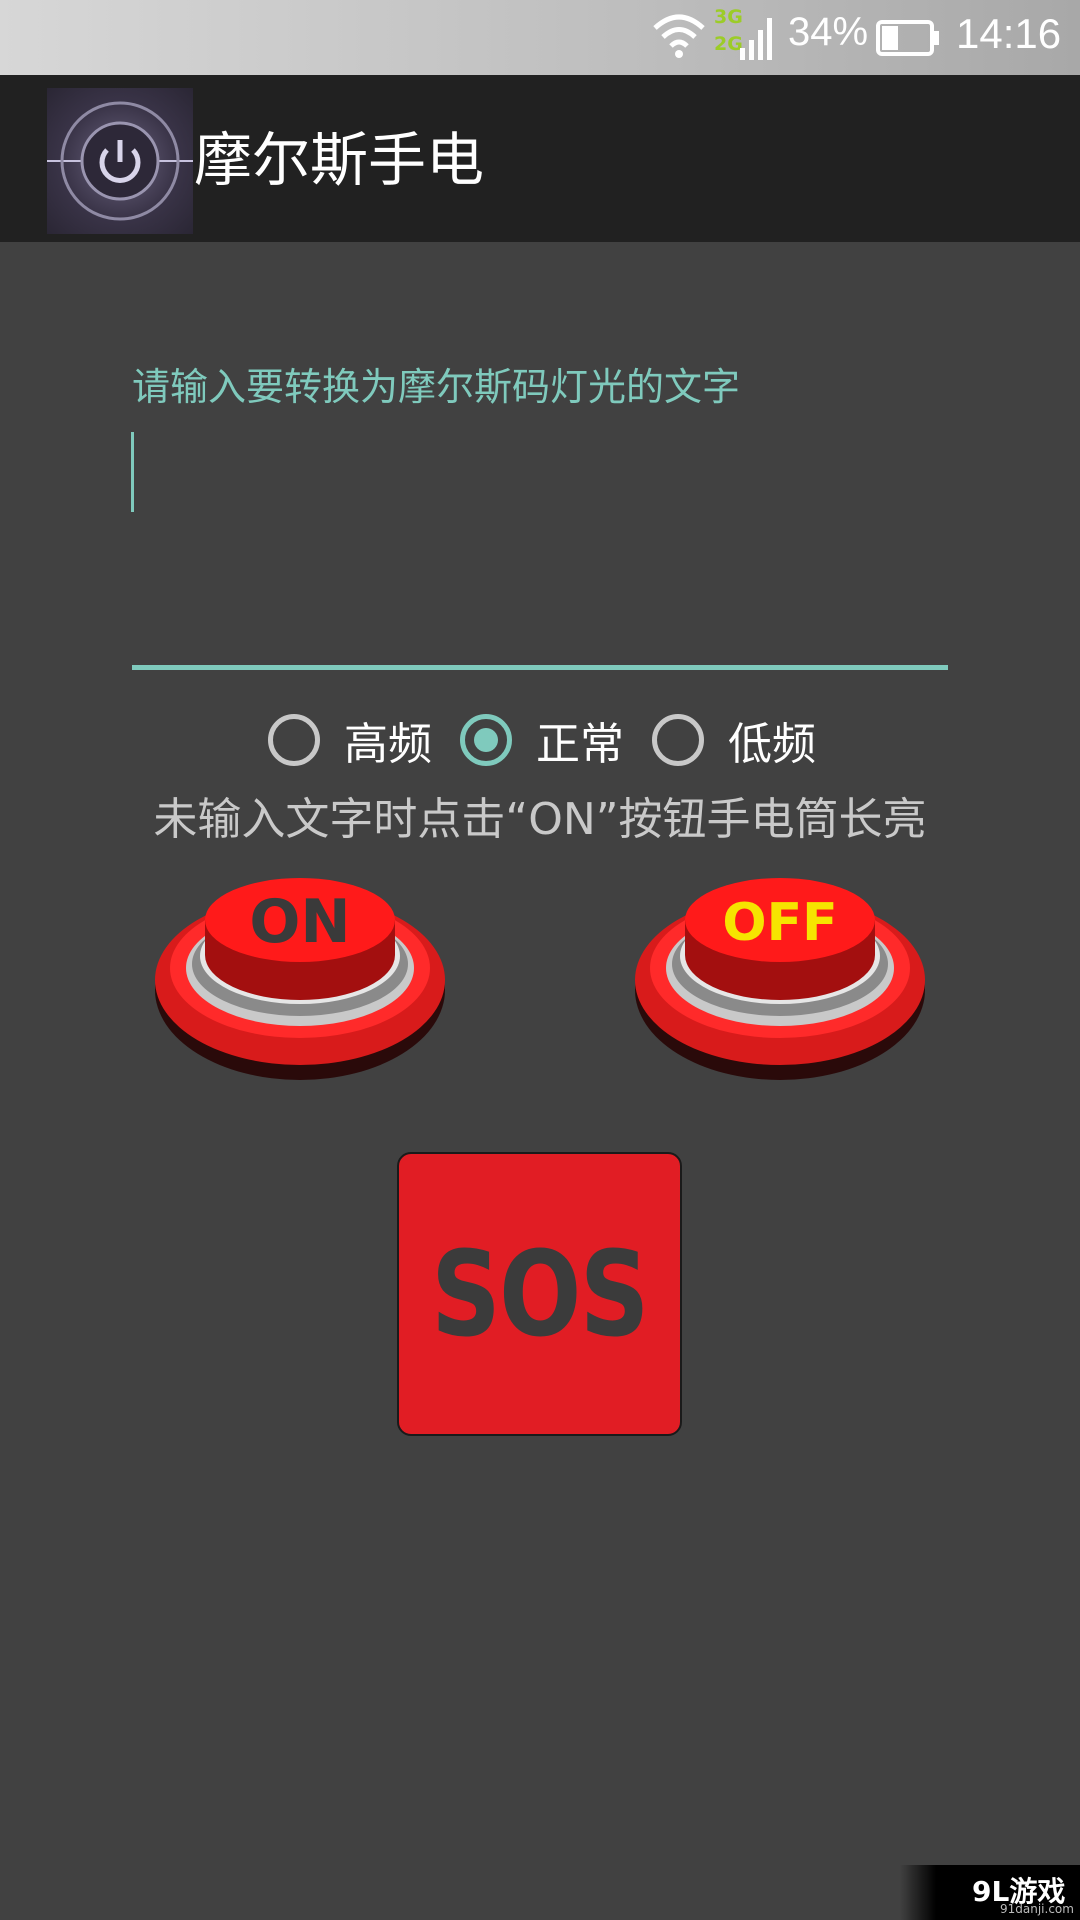 This screenshot has width=1080, height=1920. Describe the element at coordinates (728, 17) in the screenshot. I see `network-3g-label: 3G` at that location.